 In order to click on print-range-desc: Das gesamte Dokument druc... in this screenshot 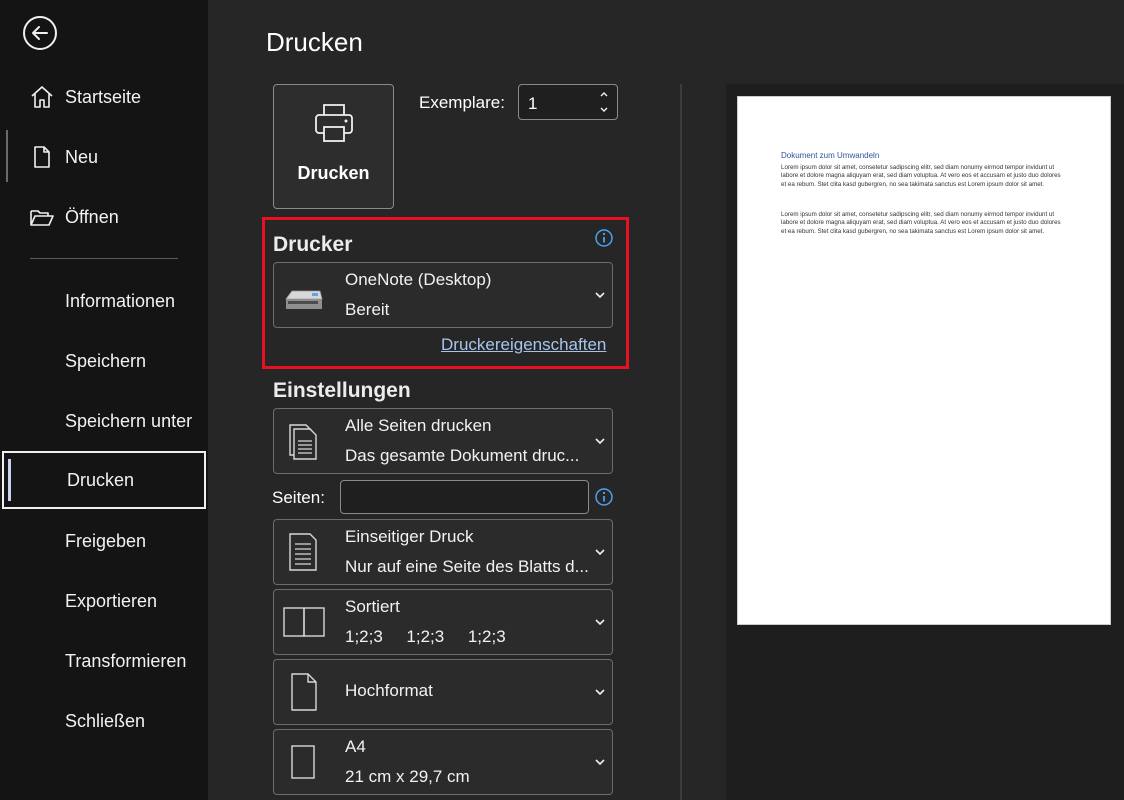, I will do `click(462, 455)`.